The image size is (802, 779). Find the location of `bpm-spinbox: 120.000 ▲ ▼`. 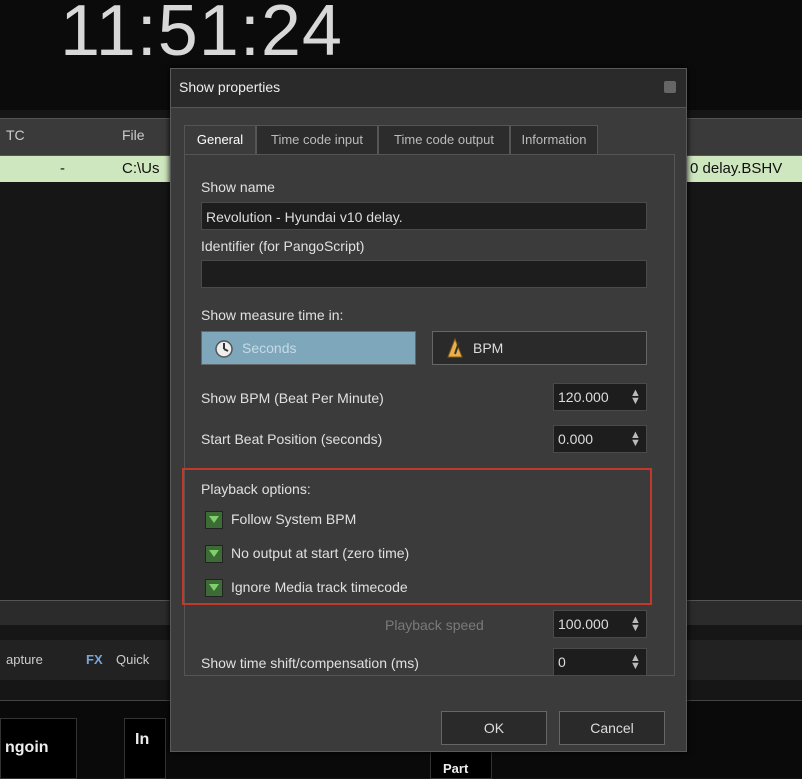

bpm-spinbox: 120.000 ▲ ▼ is located at coordinates (600, 397).